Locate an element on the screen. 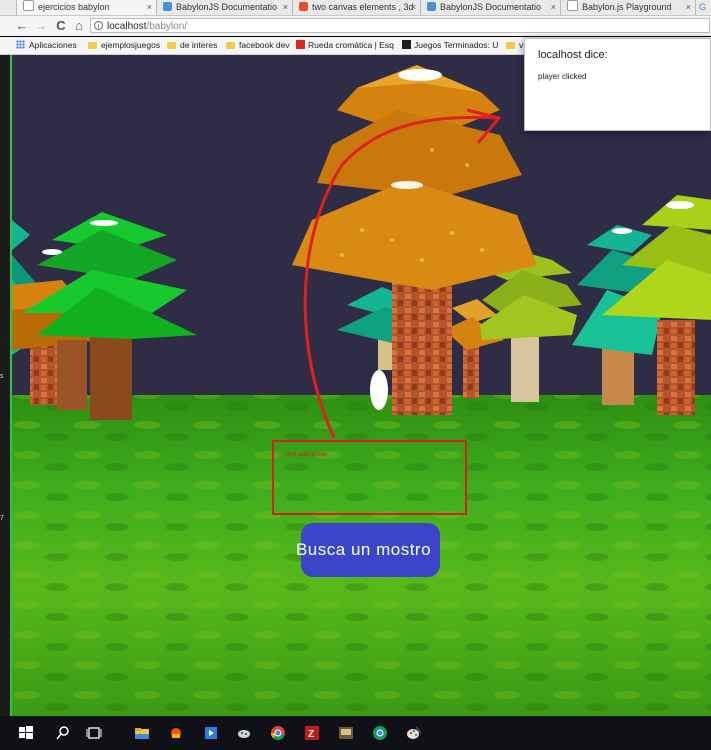  site-info-icon: i is located at coordinates (98, 25).